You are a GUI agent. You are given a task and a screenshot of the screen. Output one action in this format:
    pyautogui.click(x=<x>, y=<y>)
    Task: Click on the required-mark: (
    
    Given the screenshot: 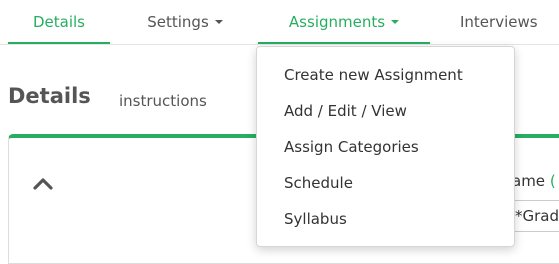 What is the action you would take?
    pyautogui.click(x=552, y=181)
    